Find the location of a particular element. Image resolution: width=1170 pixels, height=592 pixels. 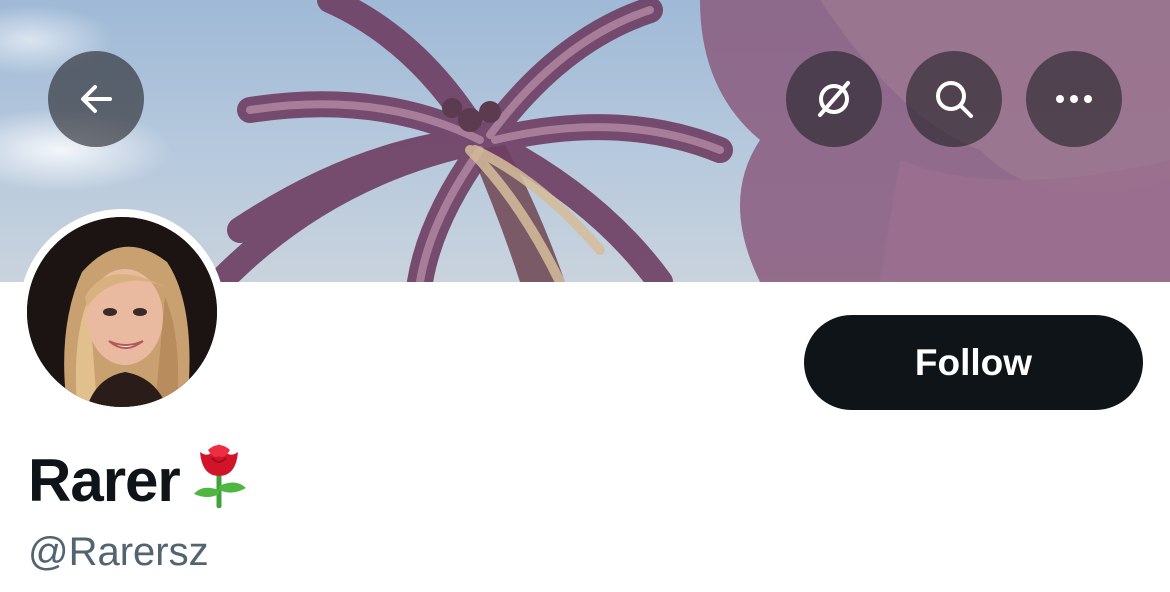

more-horizontal-icon is located at coordinates (1074, 99).